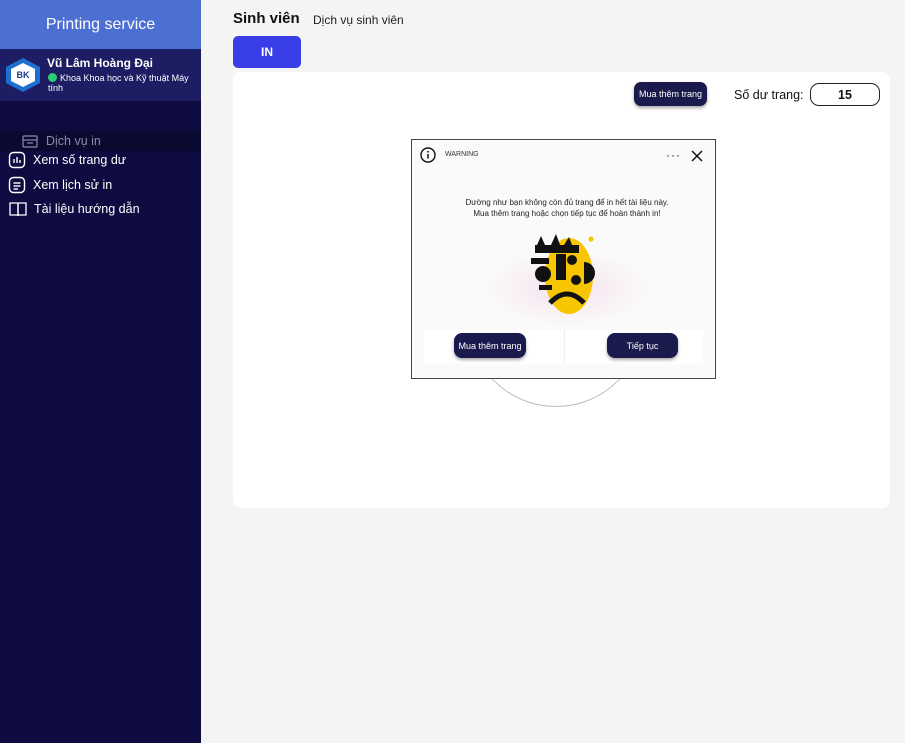  Describe the element at coordinates (73, 141) in the screenshot. I see `sidebar-item-label: Dịch vụ in` at that location.